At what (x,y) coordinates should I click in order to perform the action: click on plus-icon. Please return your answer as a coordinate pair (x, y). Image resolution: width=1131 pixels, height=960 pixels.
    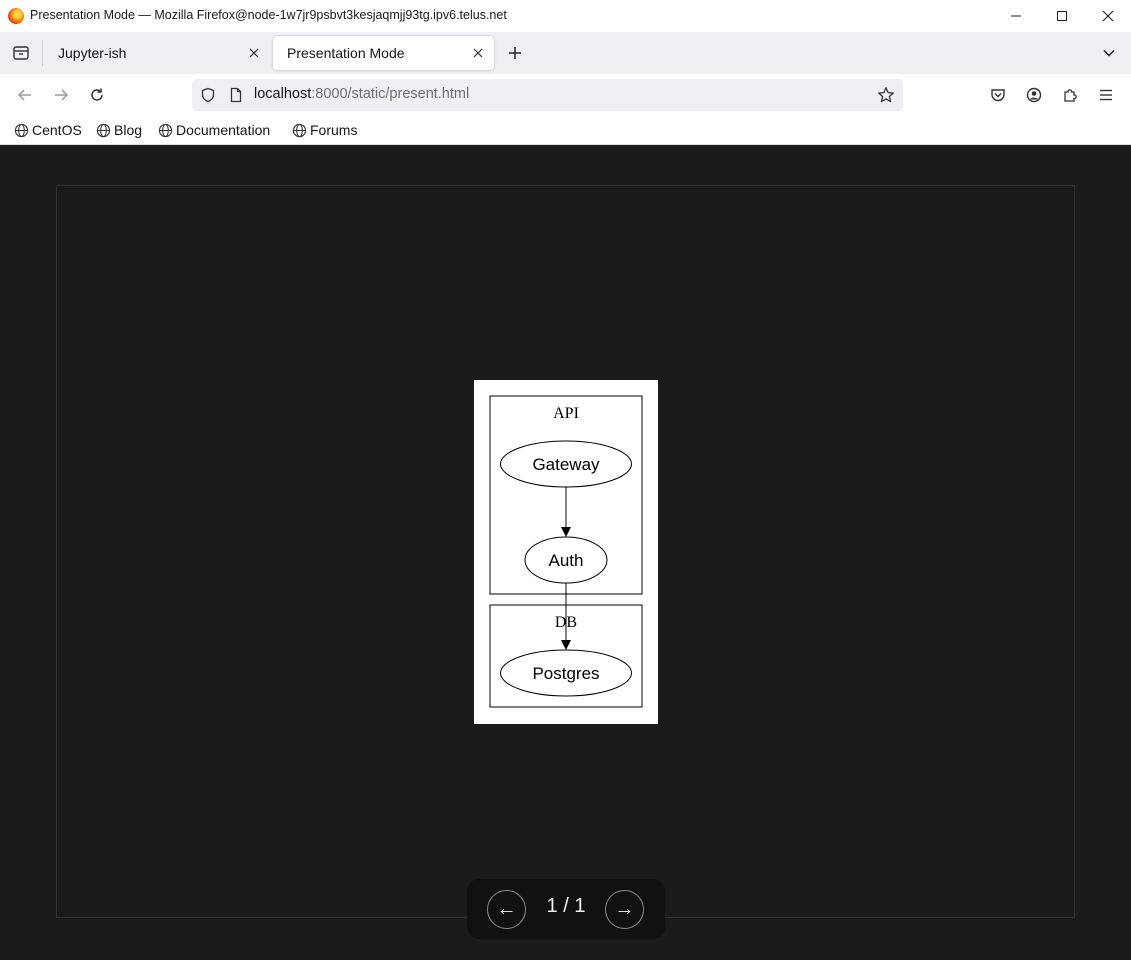
    Looking at the image, I should click on (515, 53).